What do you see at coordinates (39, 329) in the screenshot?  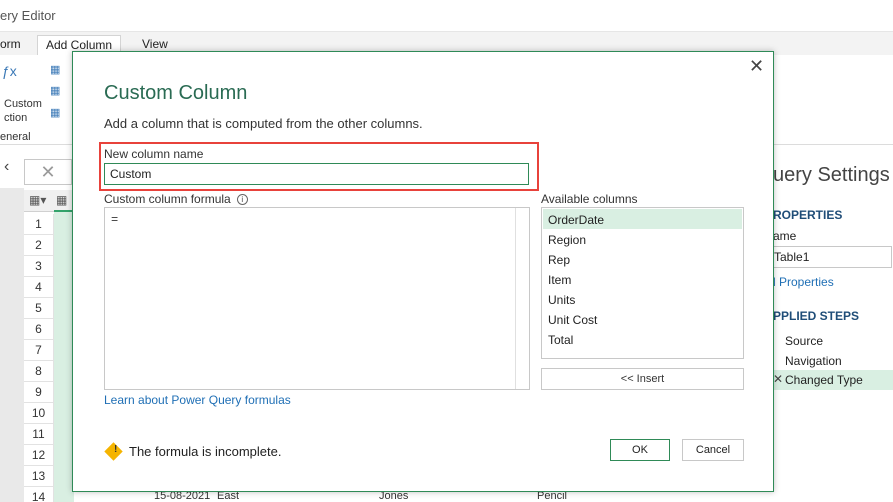 I see `row-number: 6` at bounding box center [39, 329].